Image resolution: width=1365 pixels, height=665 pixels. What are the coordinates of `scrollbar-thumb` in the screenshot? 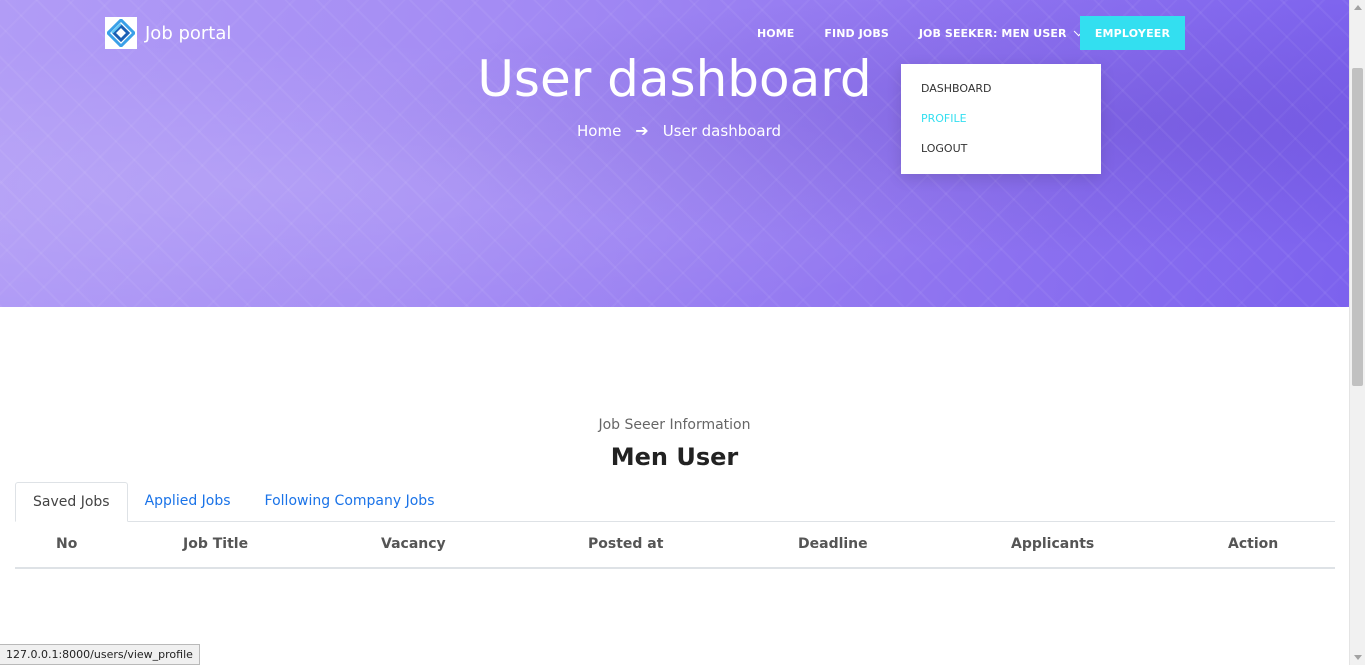 It's located at (1357, 227).